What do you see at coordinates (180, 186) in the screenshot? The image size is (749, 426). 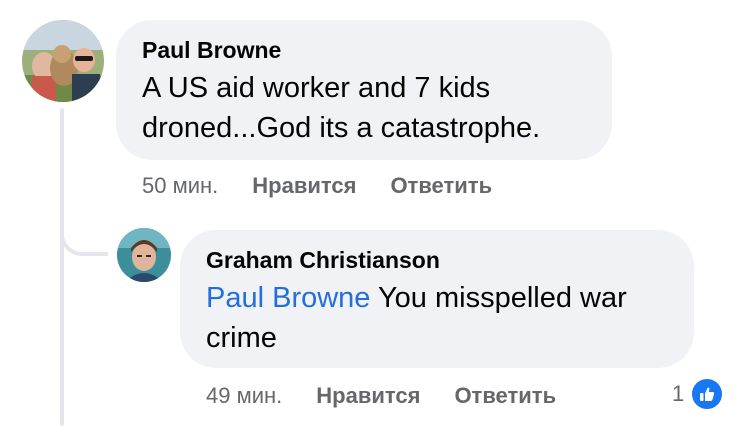 I see `comment-timestamp: 50 мин.` at bounding box center [180, 186].